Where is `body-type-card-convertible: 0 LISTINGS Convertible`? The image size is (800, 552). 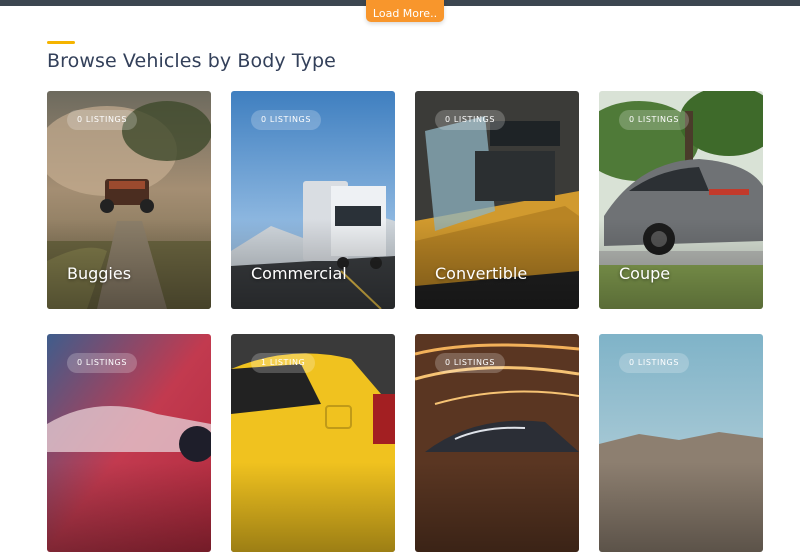 body-type-card-convertible: 0 LISTINGS Convertible is located at coordinates (497, 200).